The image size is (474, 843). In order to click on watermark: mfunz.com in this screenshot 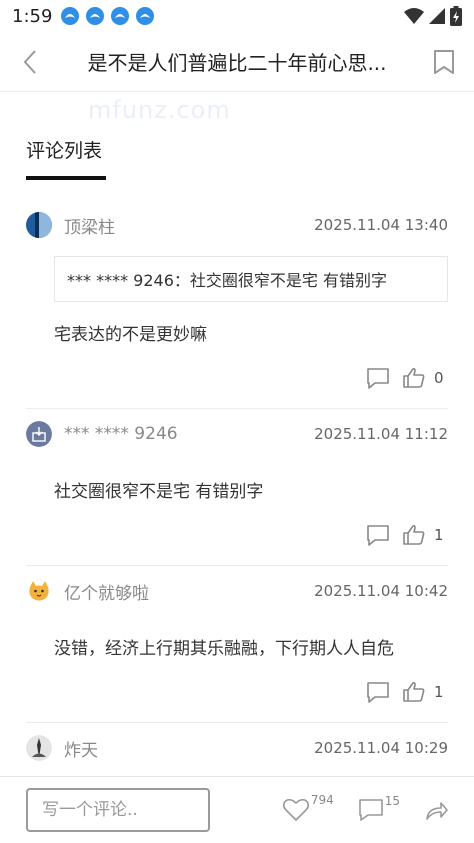, I will do `click(159, 110)`.